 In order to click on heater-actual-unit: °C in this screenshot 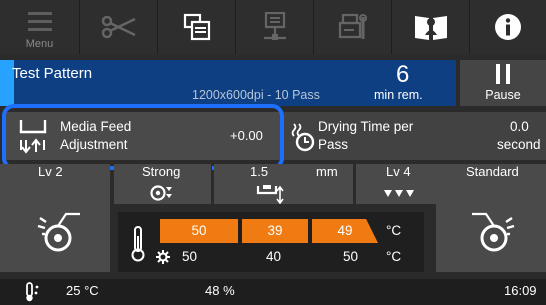, I will do `click(394, 256)`.